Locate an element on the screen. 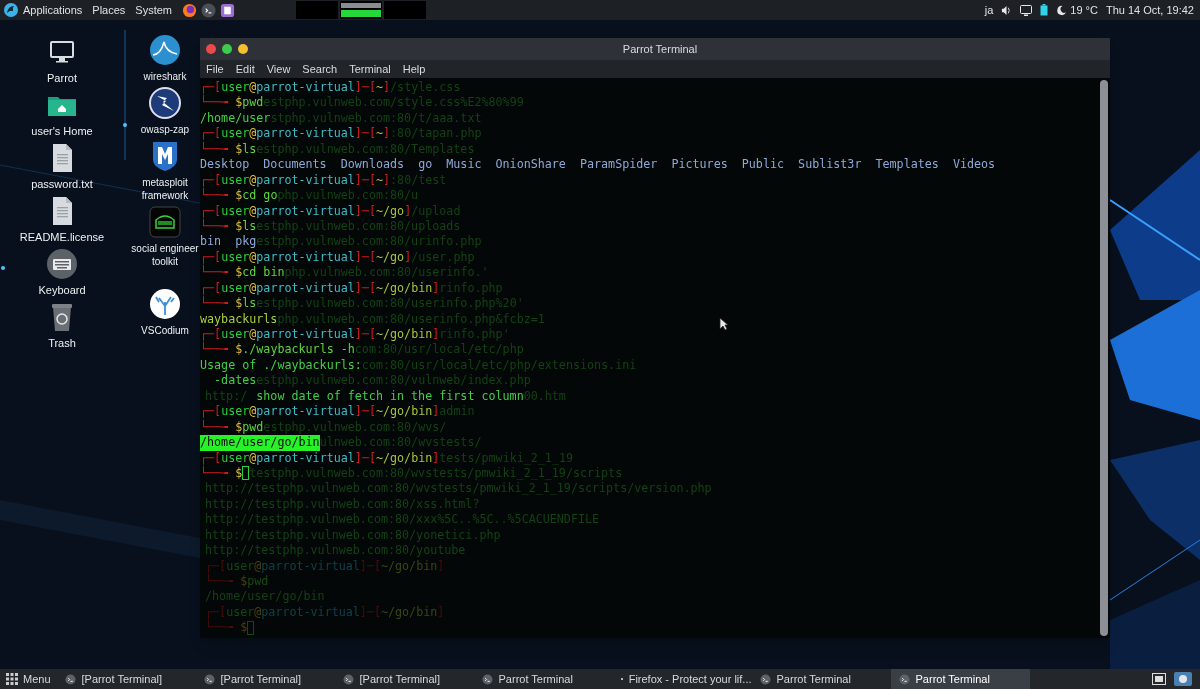  display-icon is located at coordinates (1026, 10).